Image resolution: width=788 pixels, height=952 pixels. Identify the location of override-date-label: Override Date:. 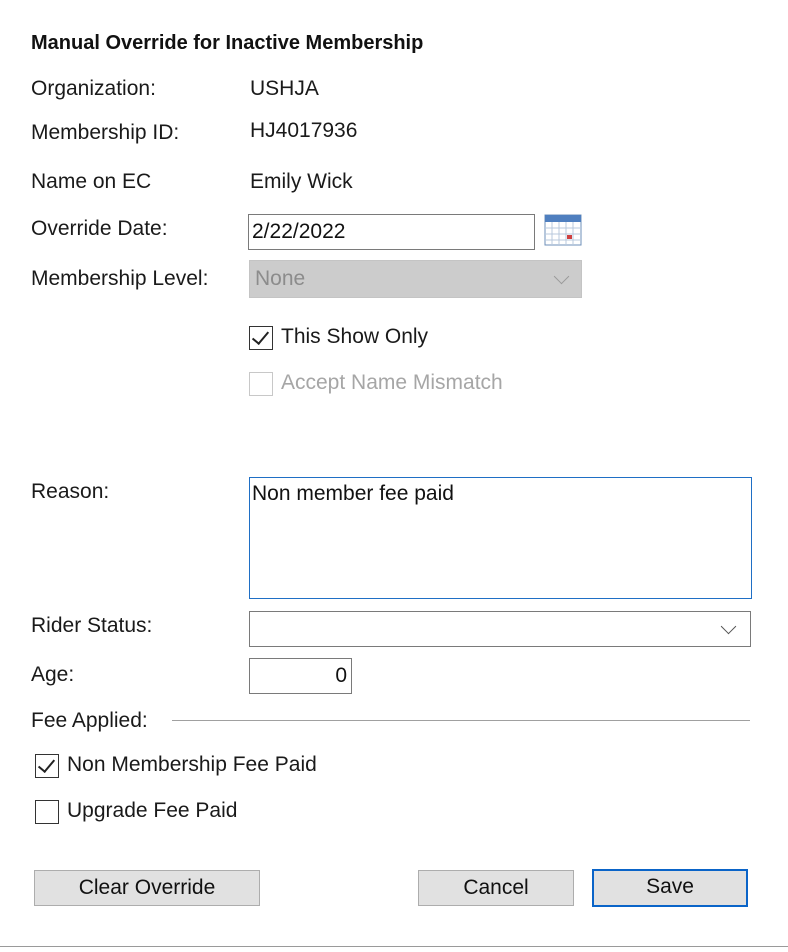
(99, 228).